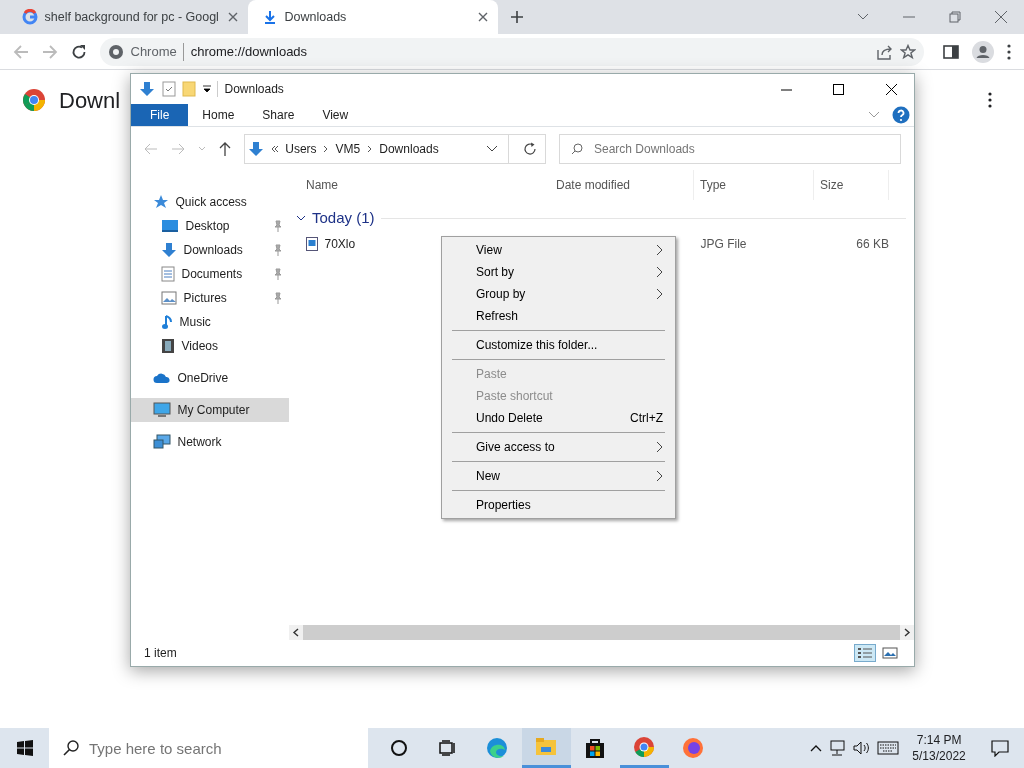  Describe the element at coordinates (888, 748) in the screenshot. I see `keyboard-icon` at that location.